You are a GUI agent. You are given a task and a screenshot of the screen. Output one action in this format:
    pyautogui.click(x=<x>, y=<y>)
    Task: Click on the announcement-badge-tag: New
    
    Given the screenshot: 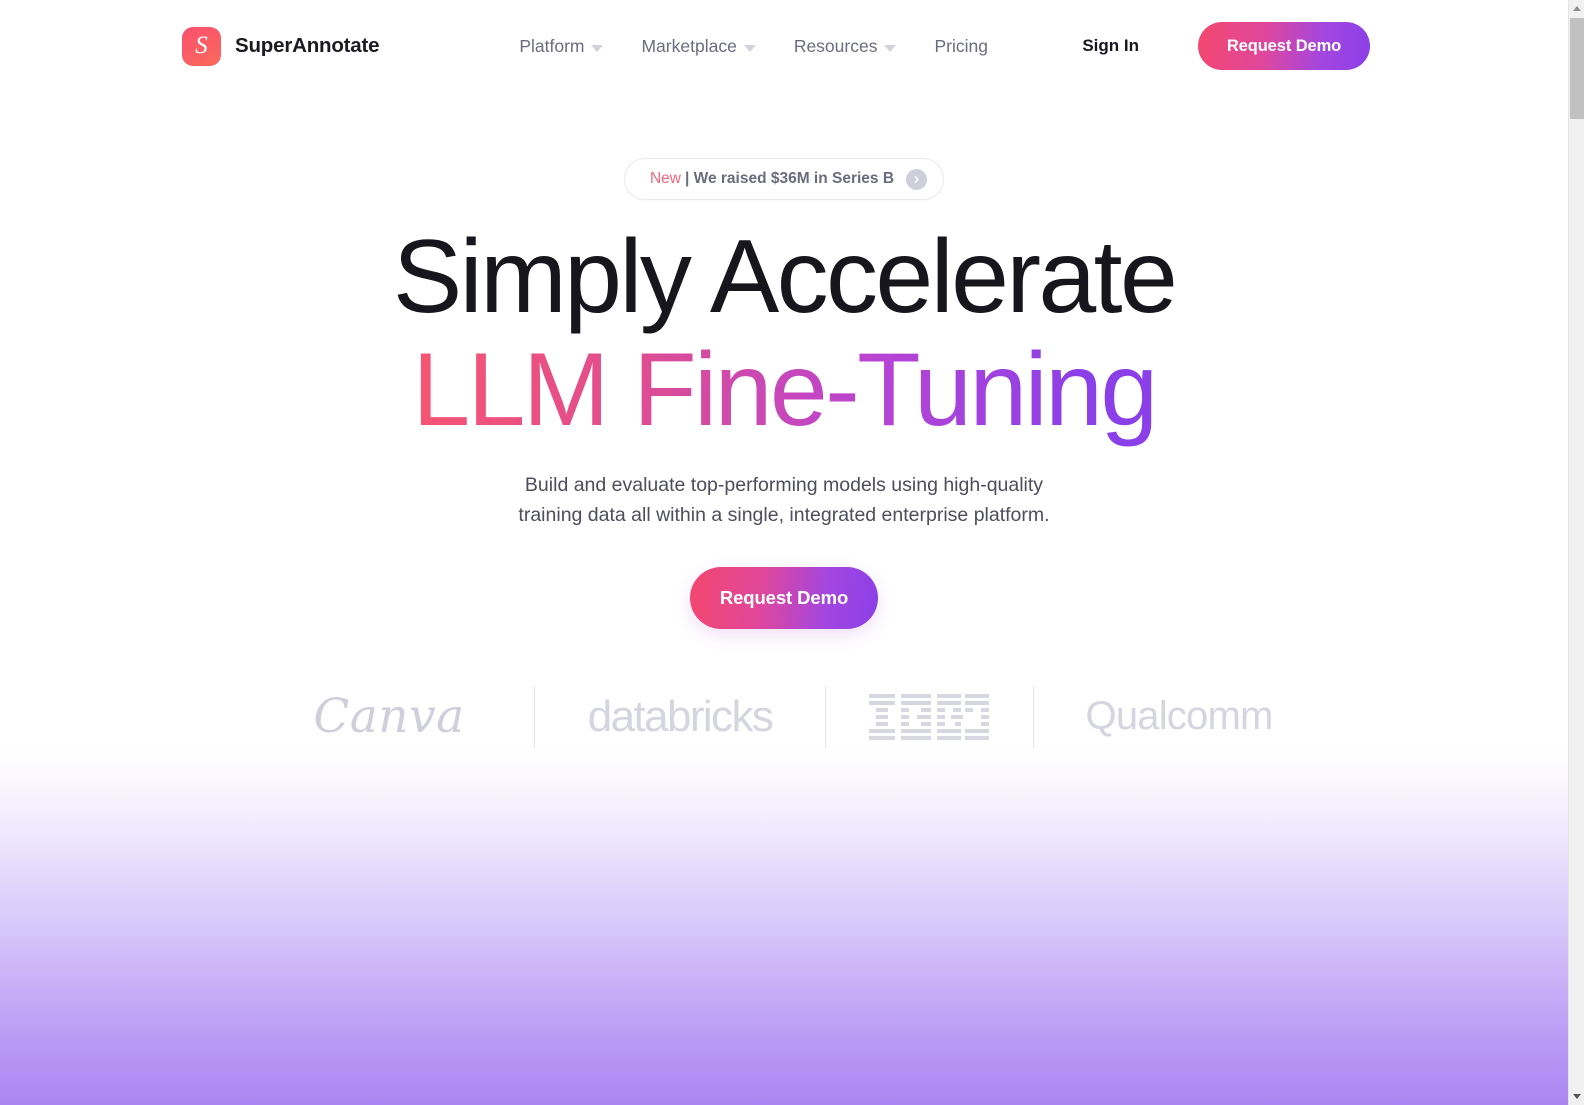 What is the action you would take?
    pyautogui.click(x=665, y=178)
    